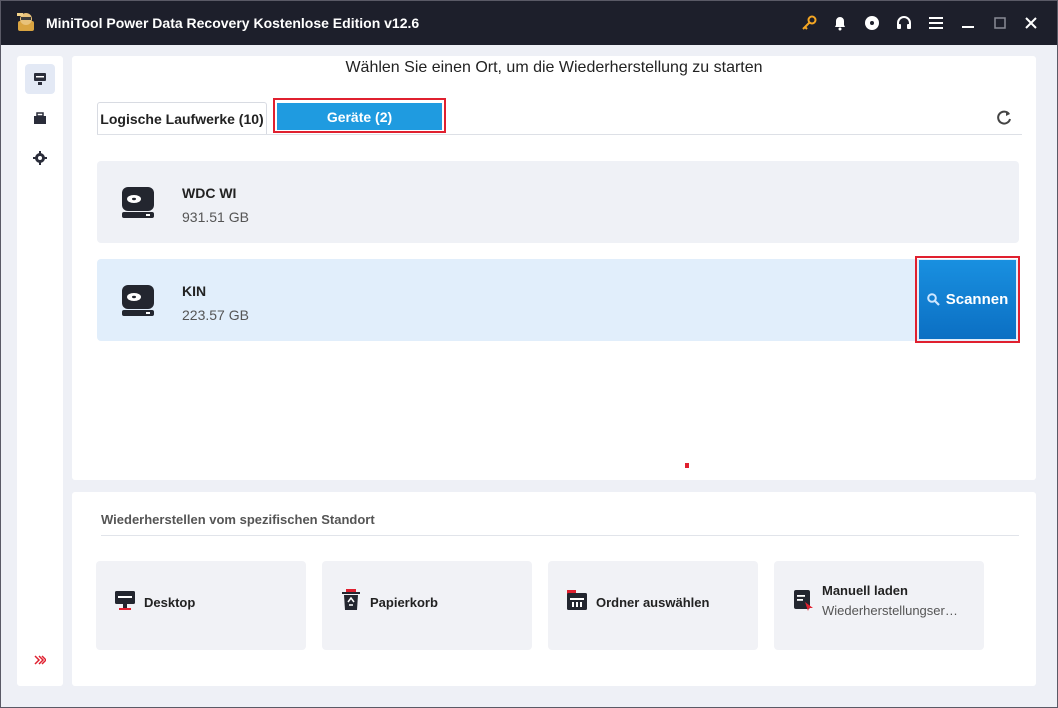  What do you see at coordinates (40, 660) in the screenshot?
I see `expand-sidebar-icon` at bounding box center [40, 660].